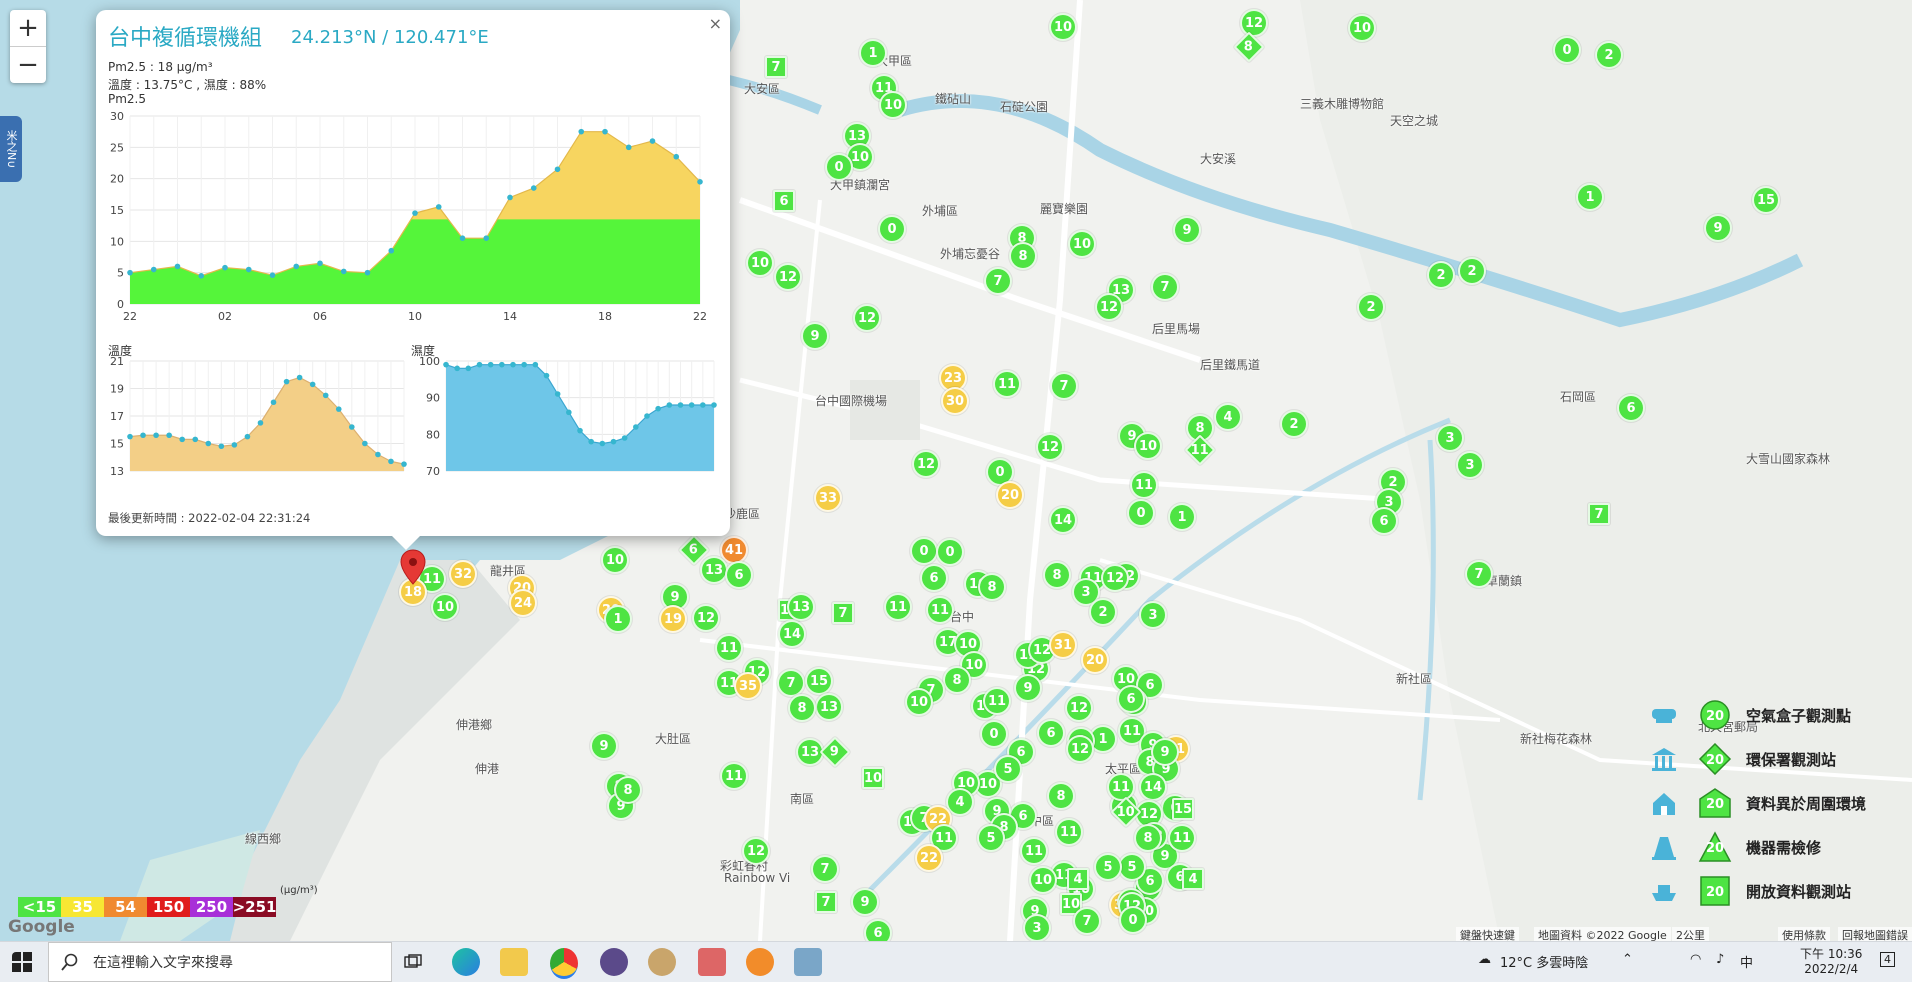 This screenshot has height=982, width=1912. I want to click on close-icon: ×, so click(715, 23).